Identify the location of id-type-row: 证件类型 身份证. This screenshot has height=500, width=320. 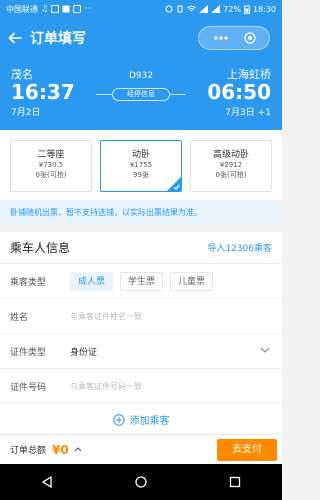
(141, 351).